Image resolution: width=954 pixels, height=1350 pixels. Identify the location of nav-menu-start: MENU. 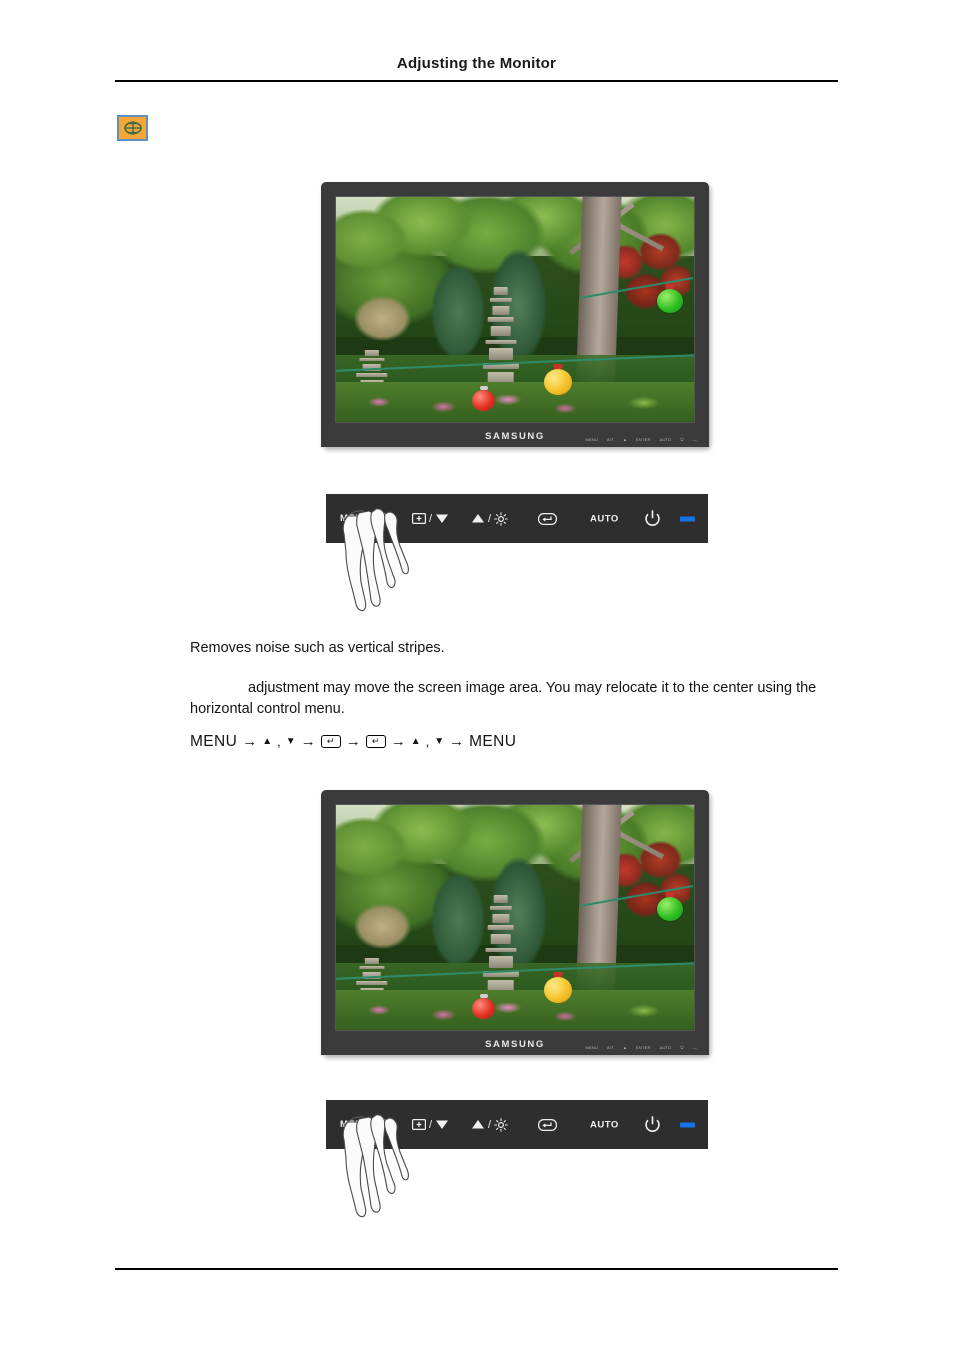
(214, 741).